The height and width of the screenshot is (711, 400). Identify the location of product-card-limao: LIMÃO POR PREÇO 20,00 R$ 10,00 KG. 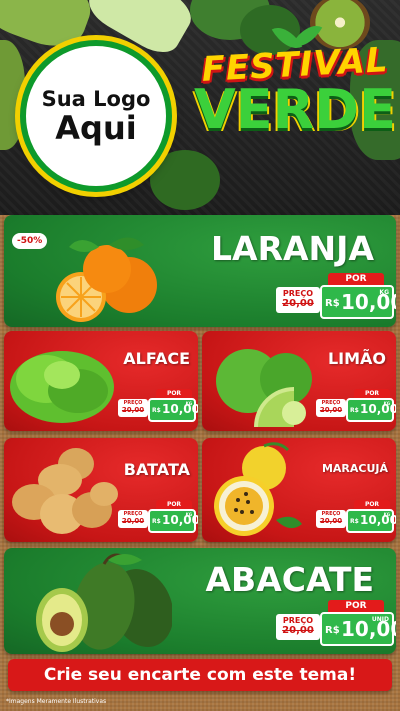
(299, 381).